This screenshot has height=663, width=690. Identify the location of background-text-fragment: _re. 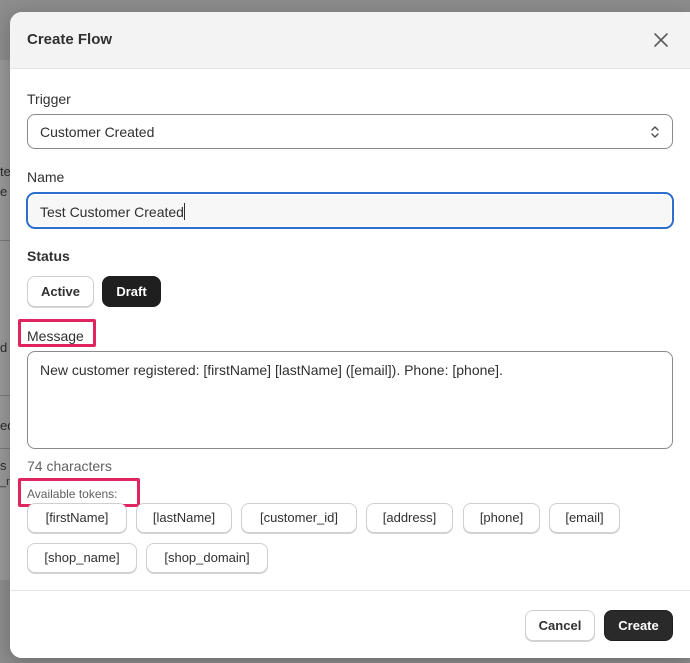
(5, 482).